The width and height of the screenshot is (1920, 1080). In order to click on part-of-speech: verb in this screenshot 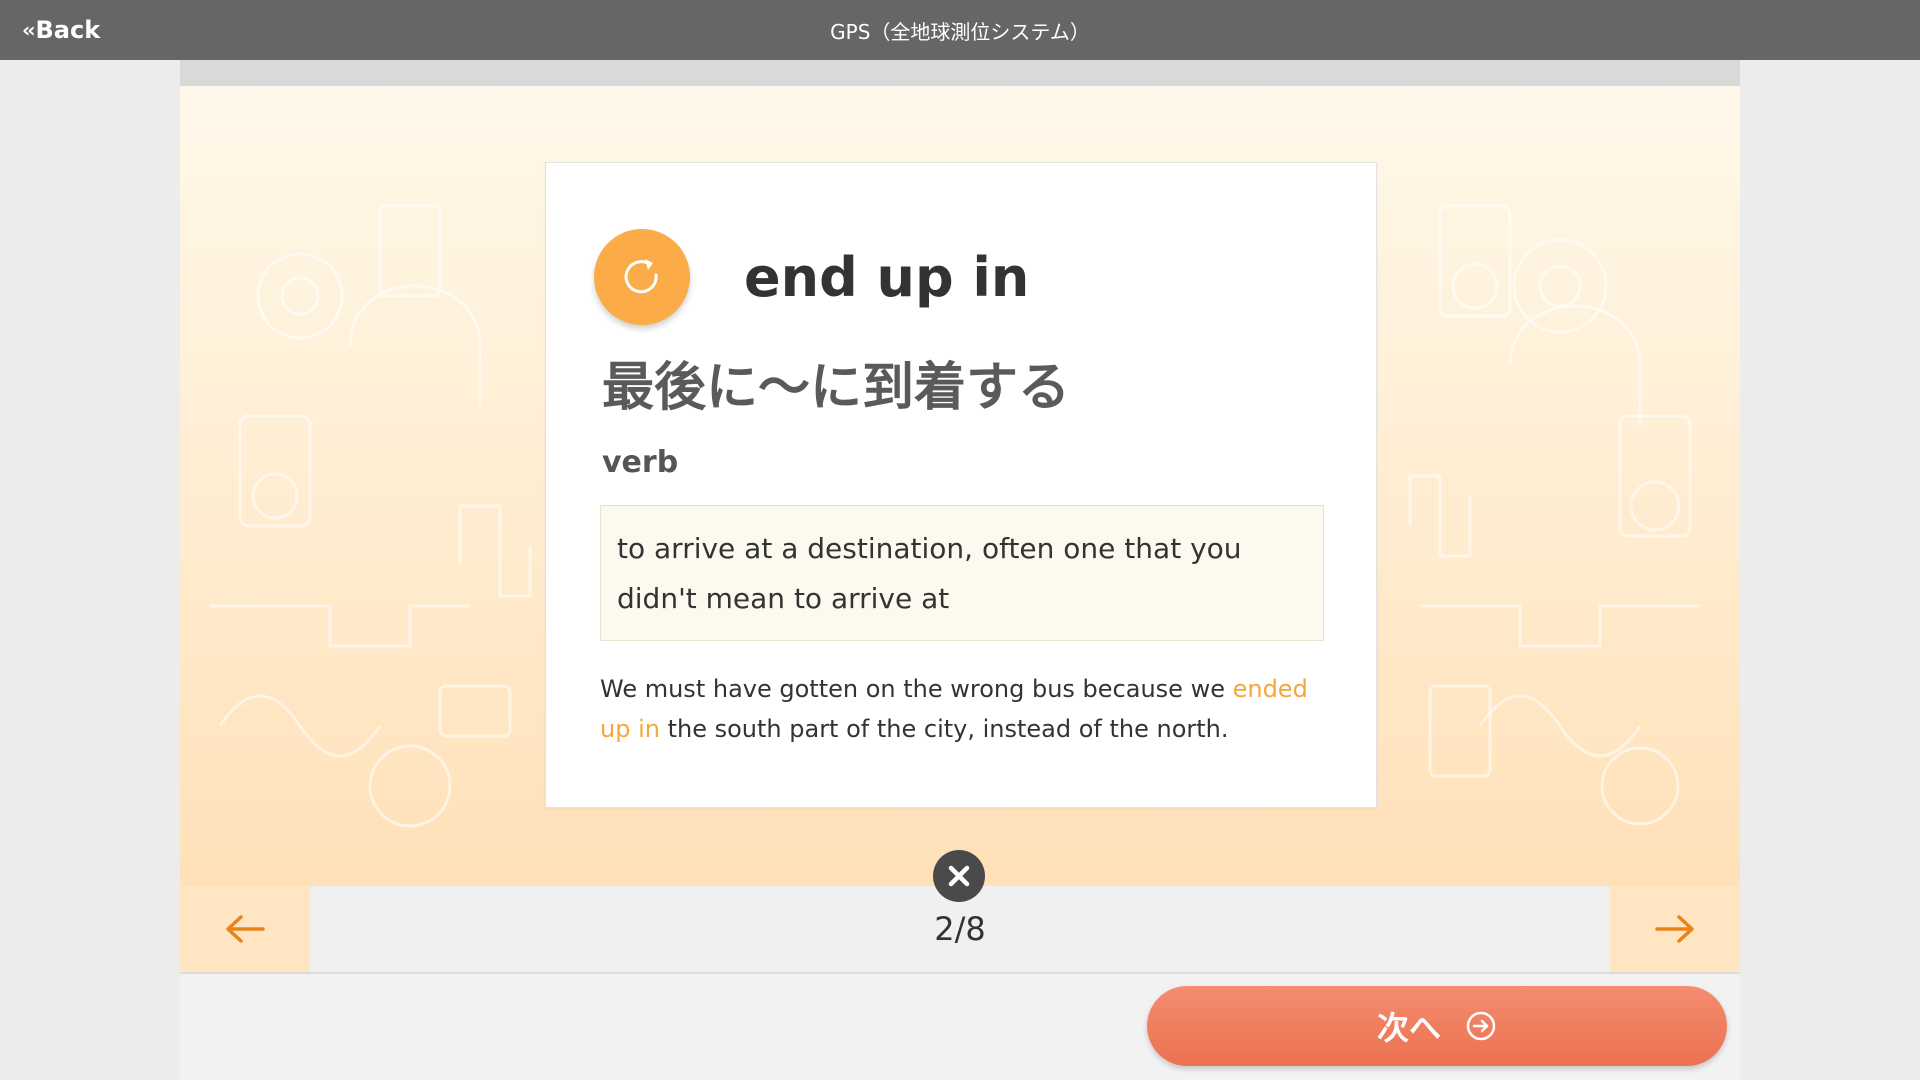, I will do `click(640, 462)`.